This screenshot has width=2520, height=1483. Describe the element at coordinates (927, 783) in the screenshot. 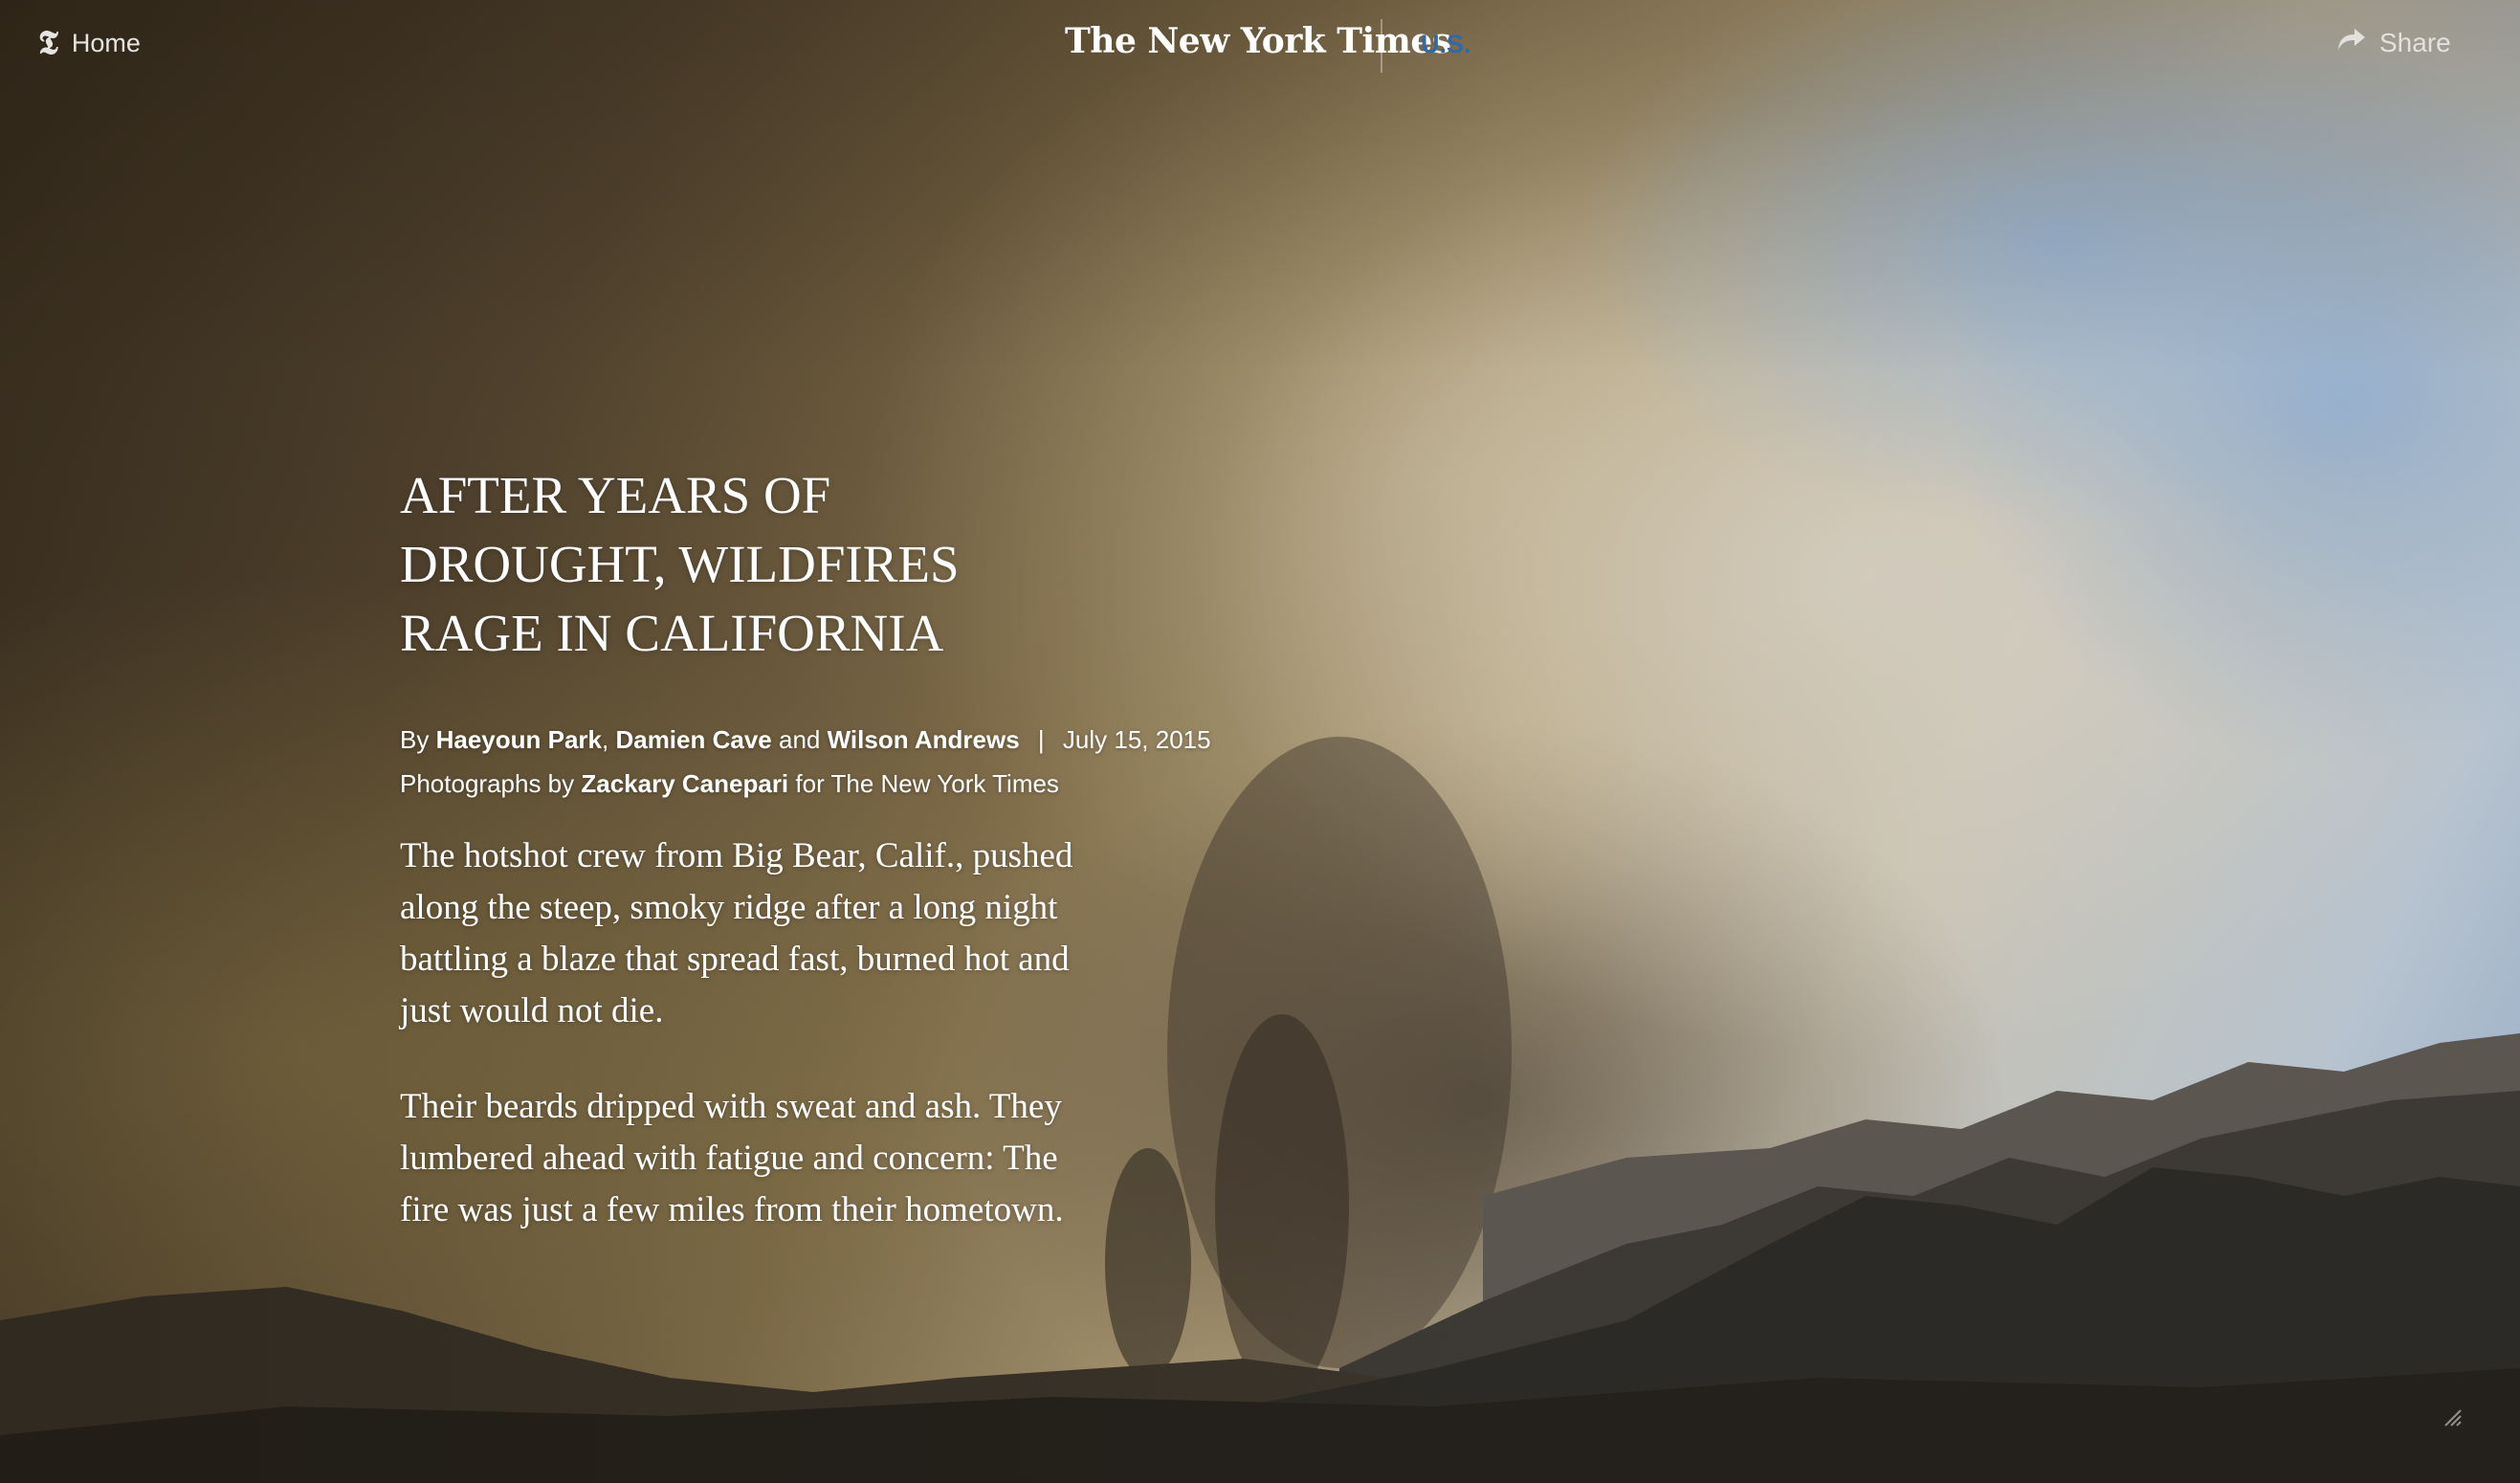

I see `photo-credit-suffix: for The New York Times` at that location.